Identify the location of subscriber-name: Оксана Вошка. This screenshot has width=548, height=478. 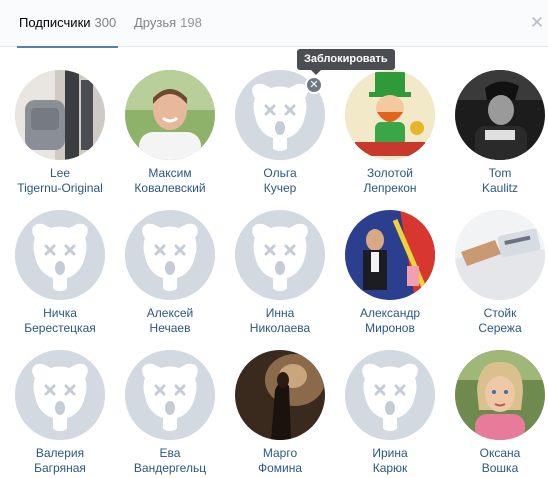
(496, 461).